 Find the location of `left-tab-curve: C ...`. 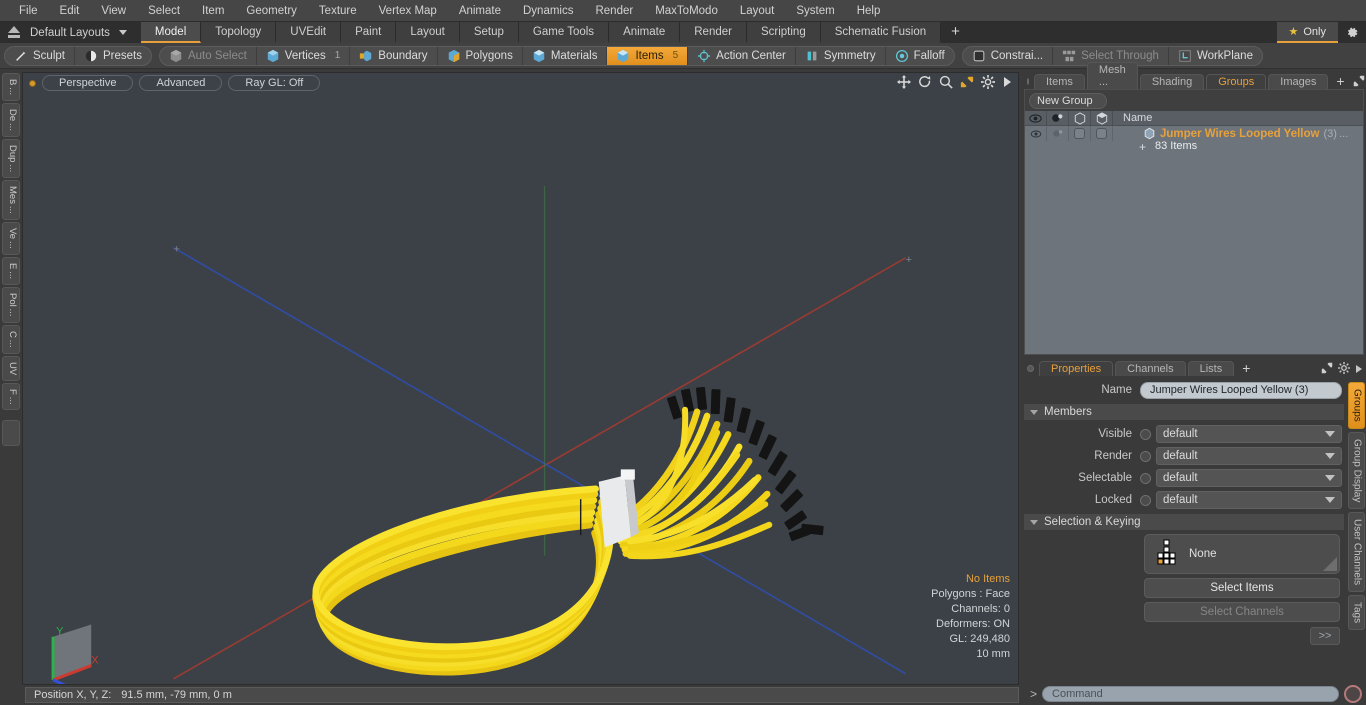

left-tab-curve: C ... is located at coordinates (11, 339).